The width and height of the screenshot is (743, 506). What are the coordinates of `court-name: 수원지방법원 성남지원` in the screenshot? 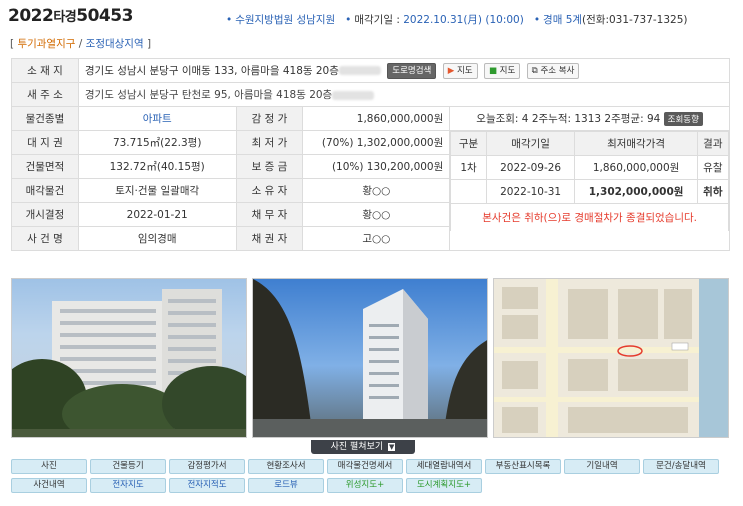 It's located at (285, 20).